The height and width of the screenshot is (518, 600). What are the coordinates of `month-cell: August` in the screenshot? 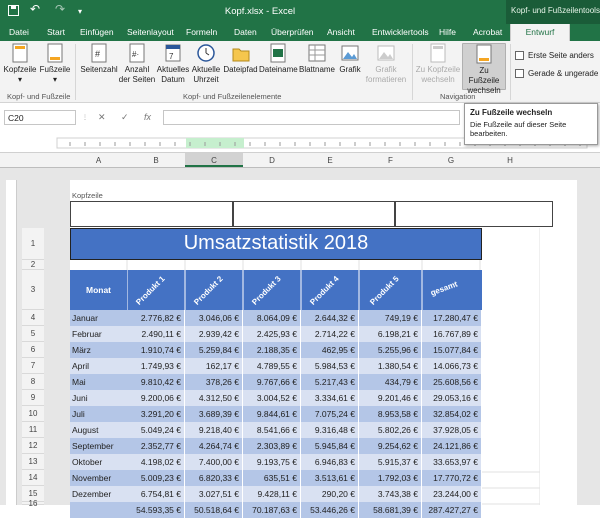 It's located at (99, 430).